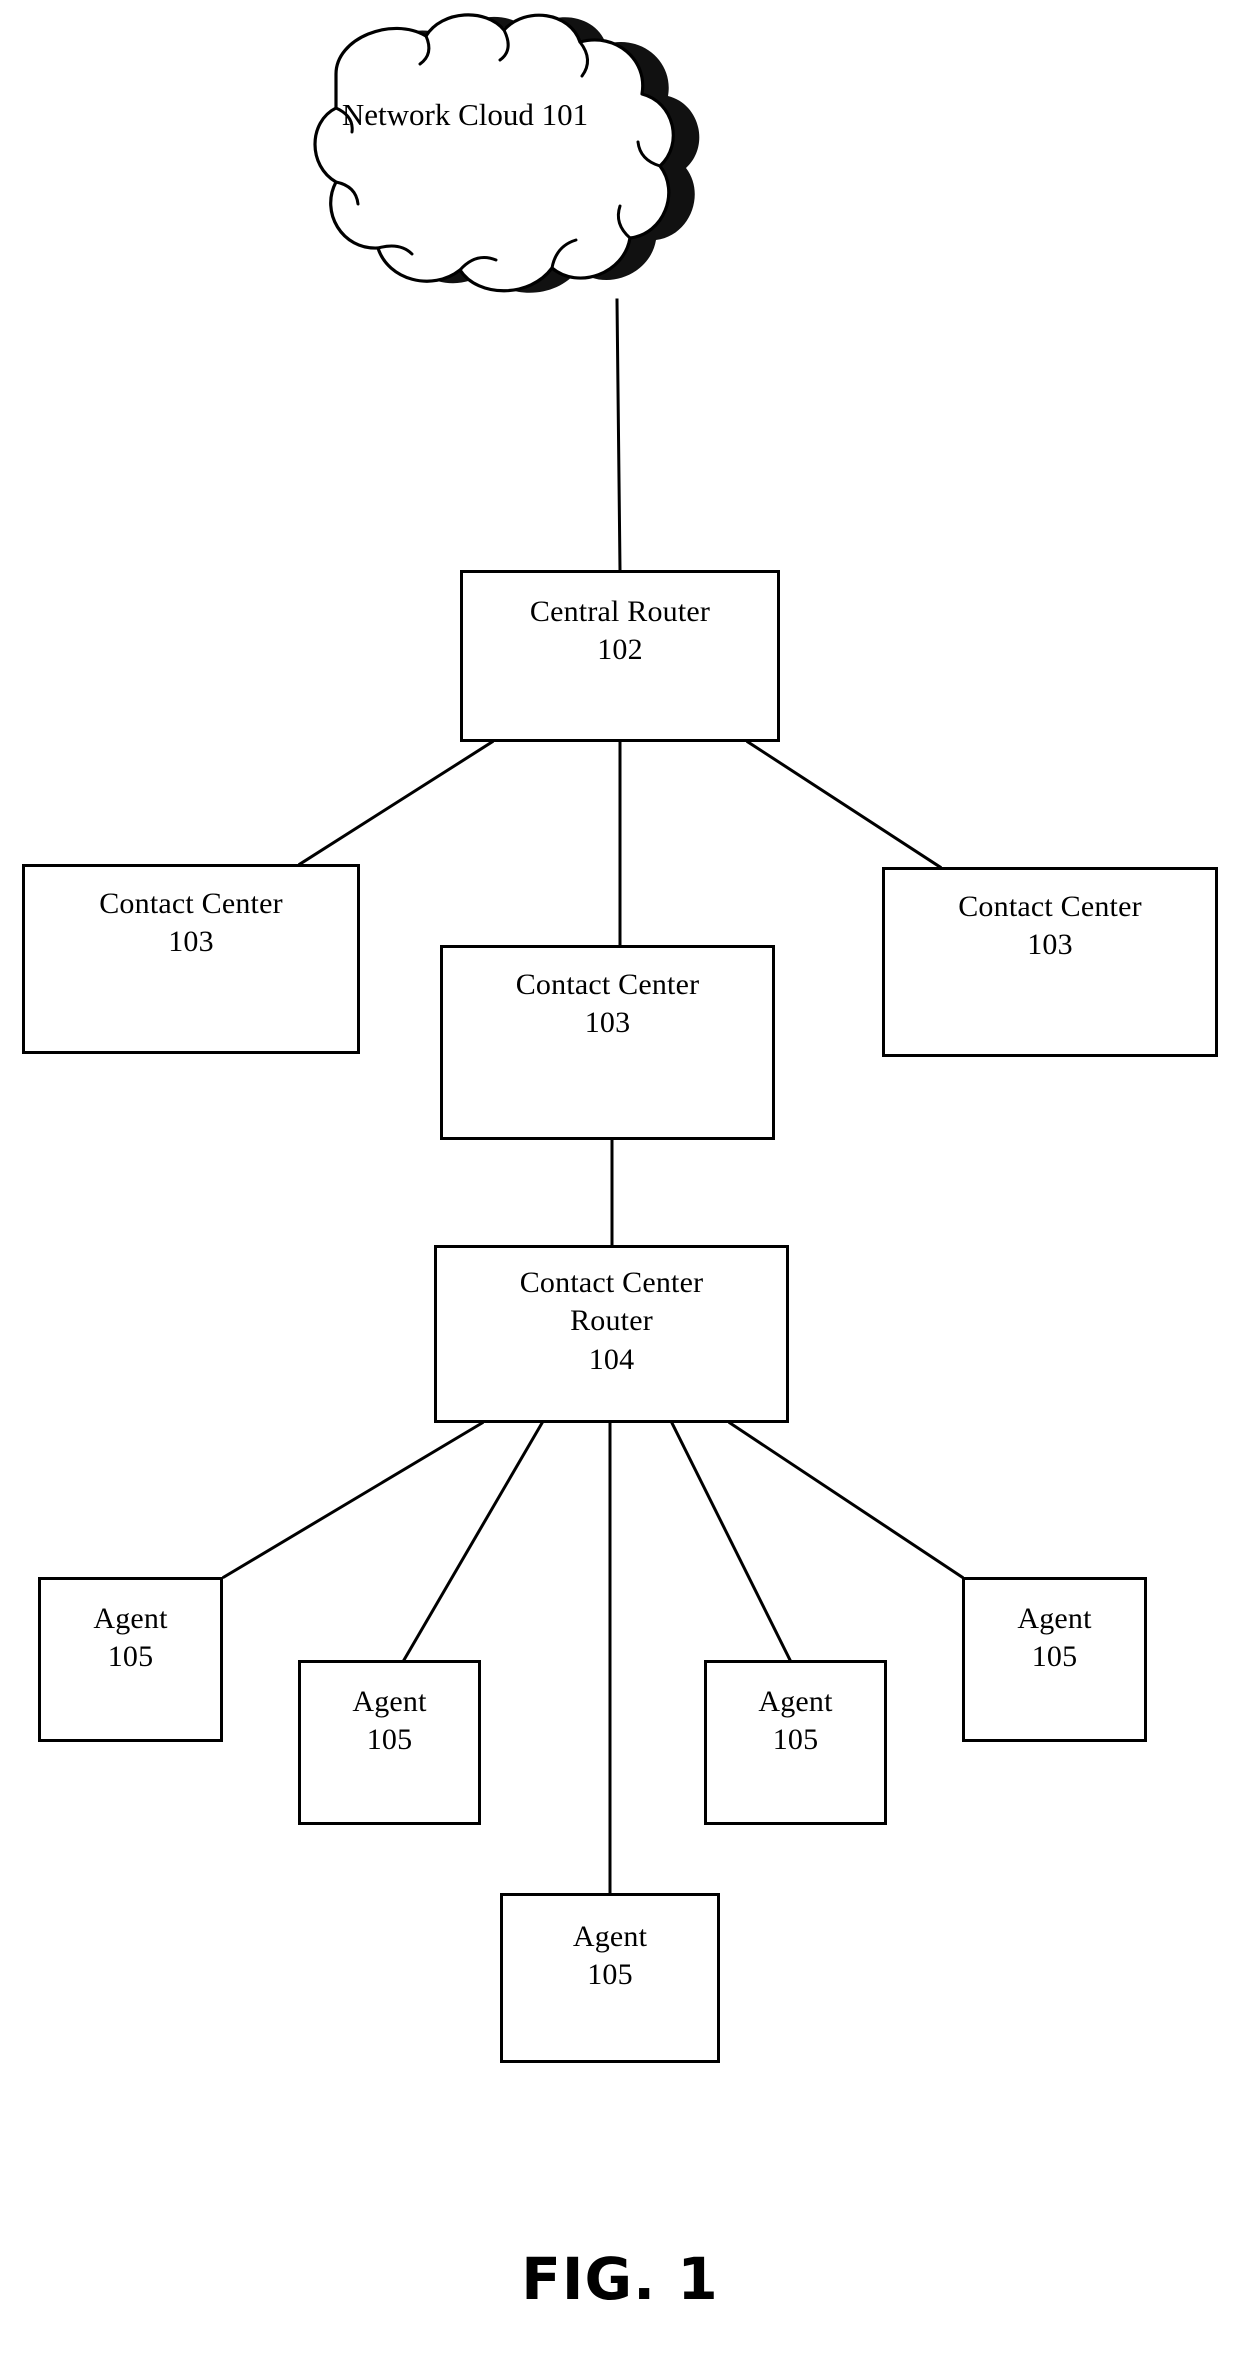  Describe the element at coordinates (437, 114) in the screenshot. I see `network-cloud-label: Network Cloud` at that location.